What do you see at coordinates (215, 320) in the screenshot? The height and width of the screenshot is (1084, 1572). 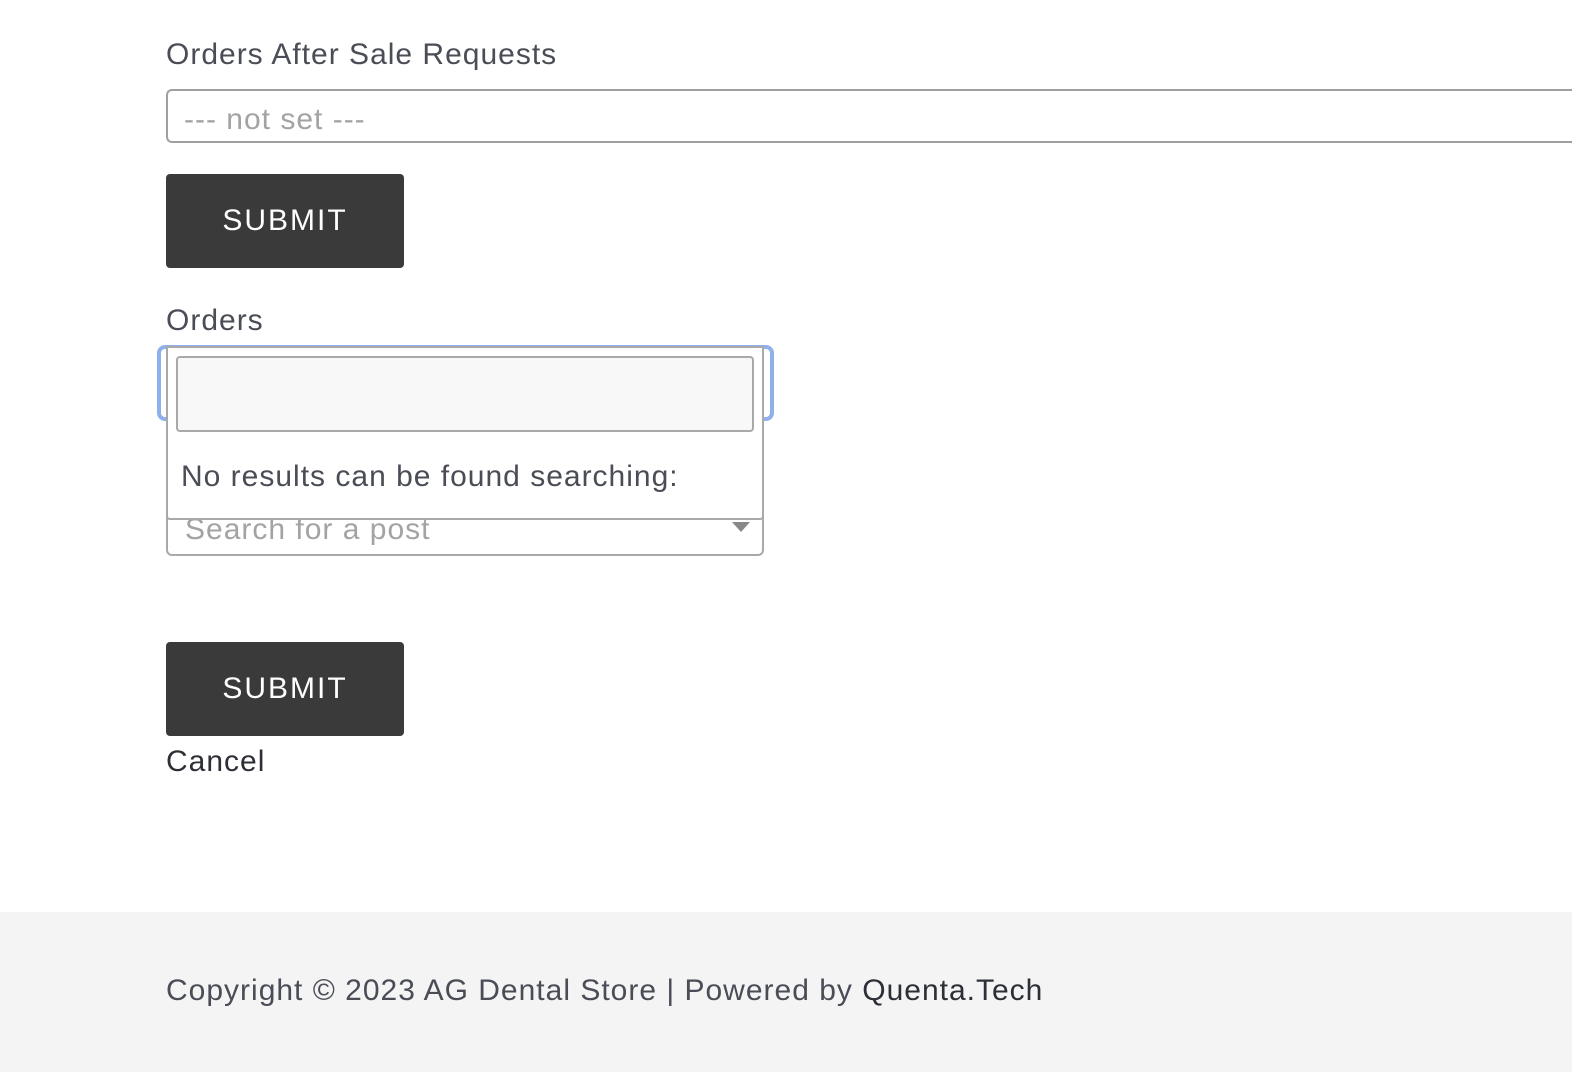 I see `orders-label: Orders` at bounding box center [215, 320].